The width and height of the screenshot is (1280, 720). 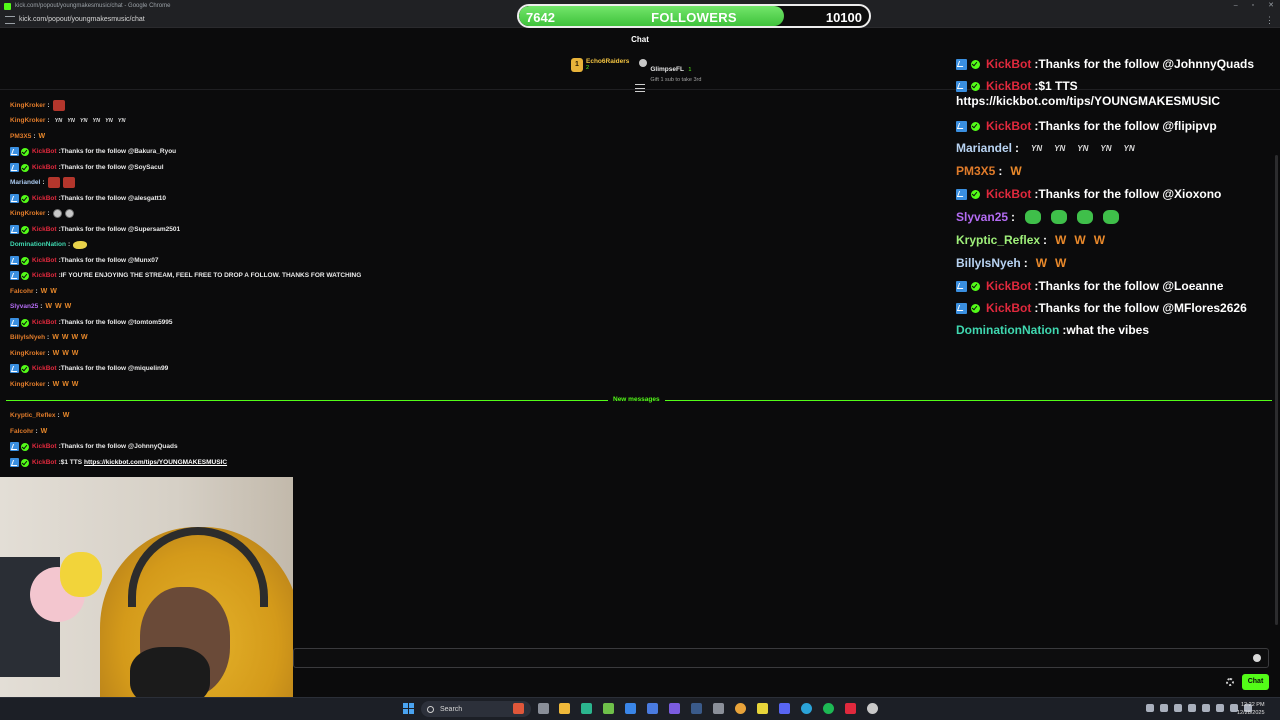 What do you see at coordinates (1251, 709) in the screenshot?
I see `clock: 12:22 PM 12/28/2025` at bounding box center [1251, 709].